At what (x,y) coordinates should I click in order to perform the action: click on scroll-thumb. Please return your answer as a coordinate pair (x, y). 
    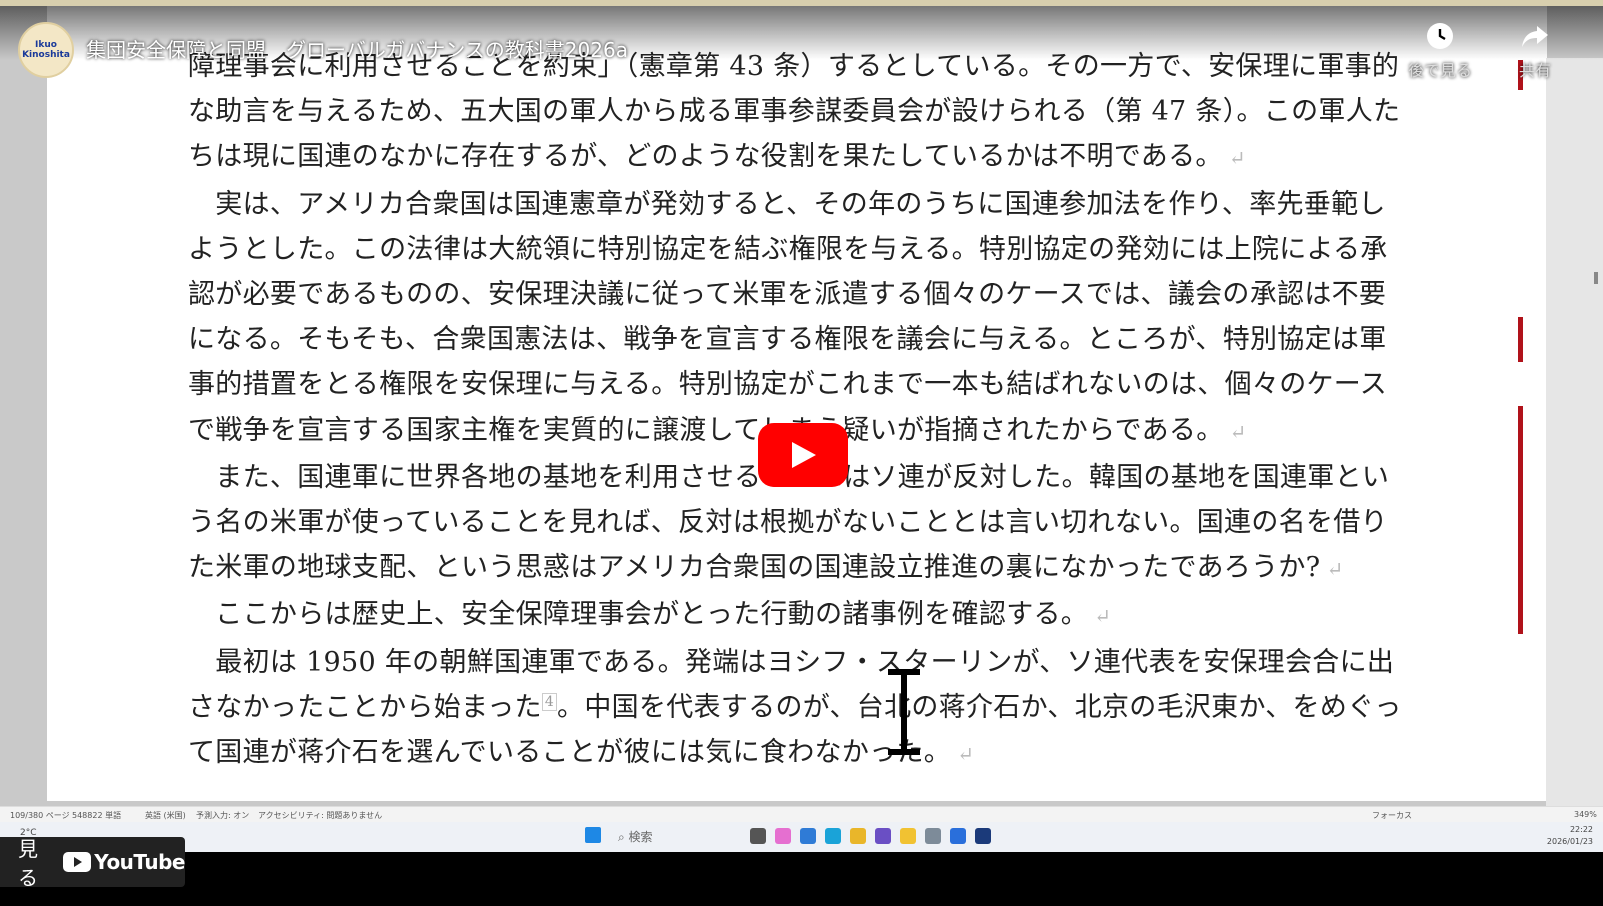
    Looking at the image, I should click on (1596, 278).